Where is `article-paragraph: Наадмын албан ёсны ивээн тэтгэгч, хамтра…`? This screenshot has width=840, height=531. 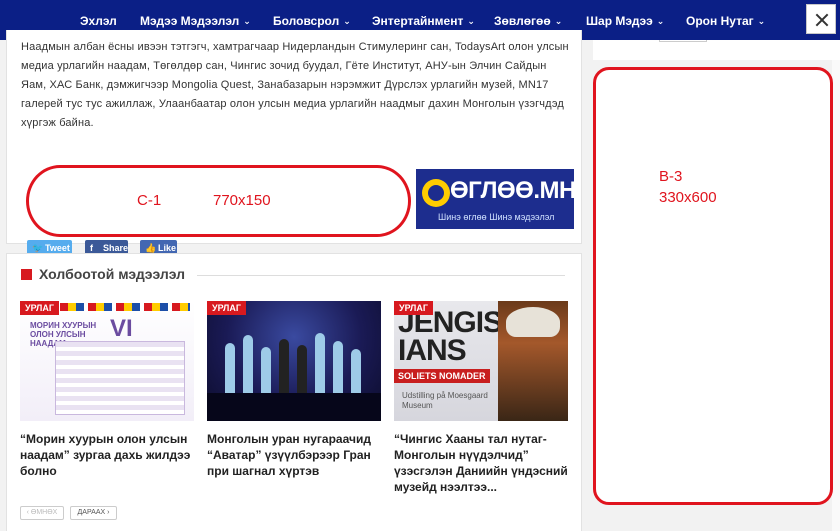
article-paragraph: Наадмын албан ёсны ивээн тэтгэгч, хамтра… is located at coordinates (295, 85).